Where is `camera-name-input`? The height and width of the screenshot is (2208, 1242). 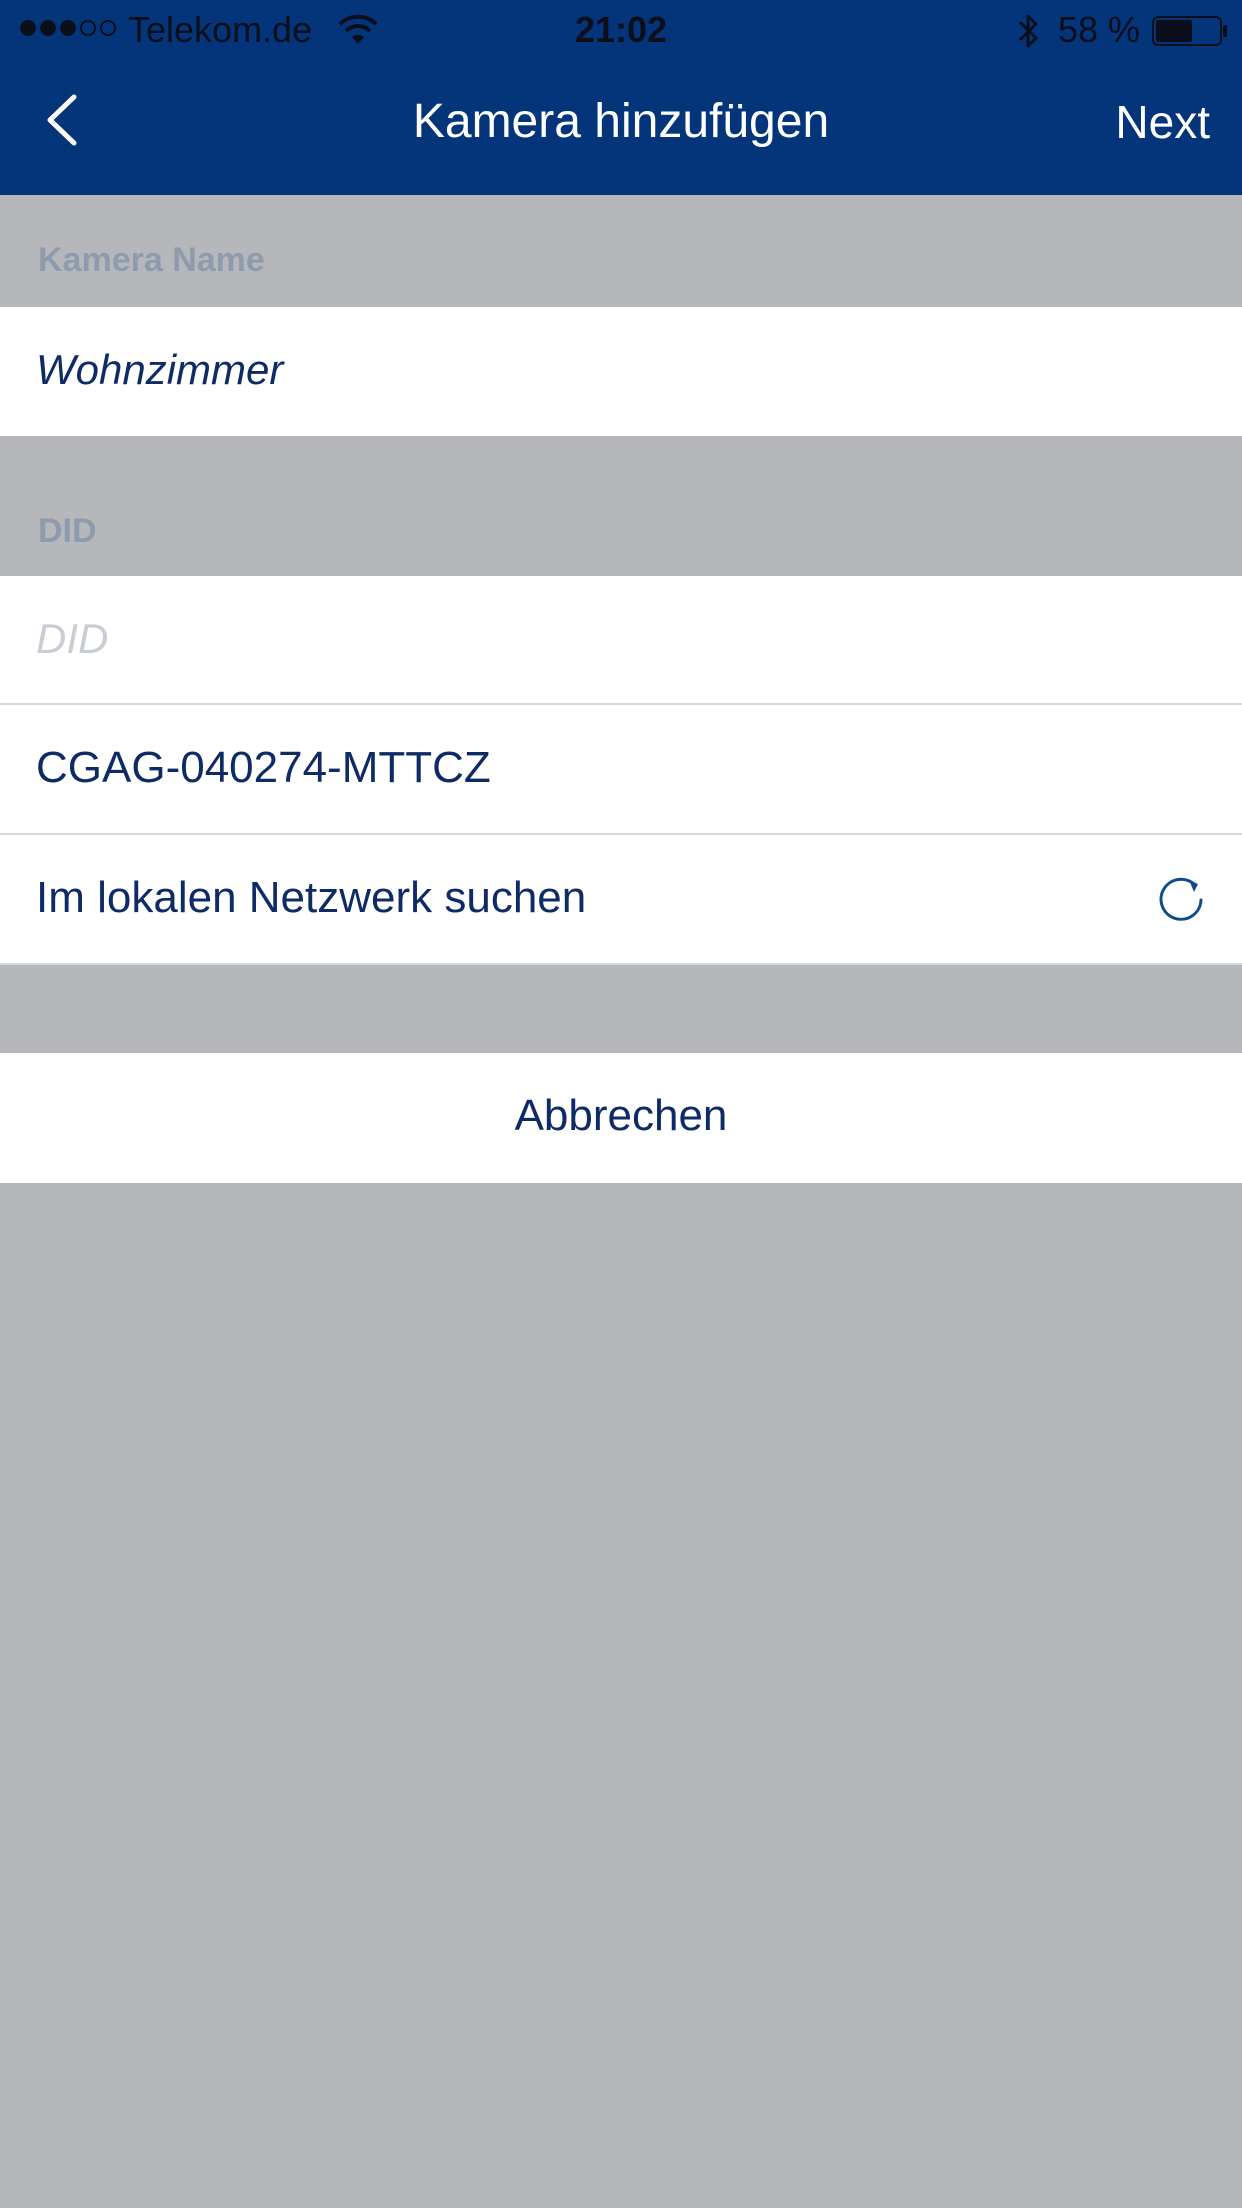
camera-name-input is located at coordinates (616, 370).